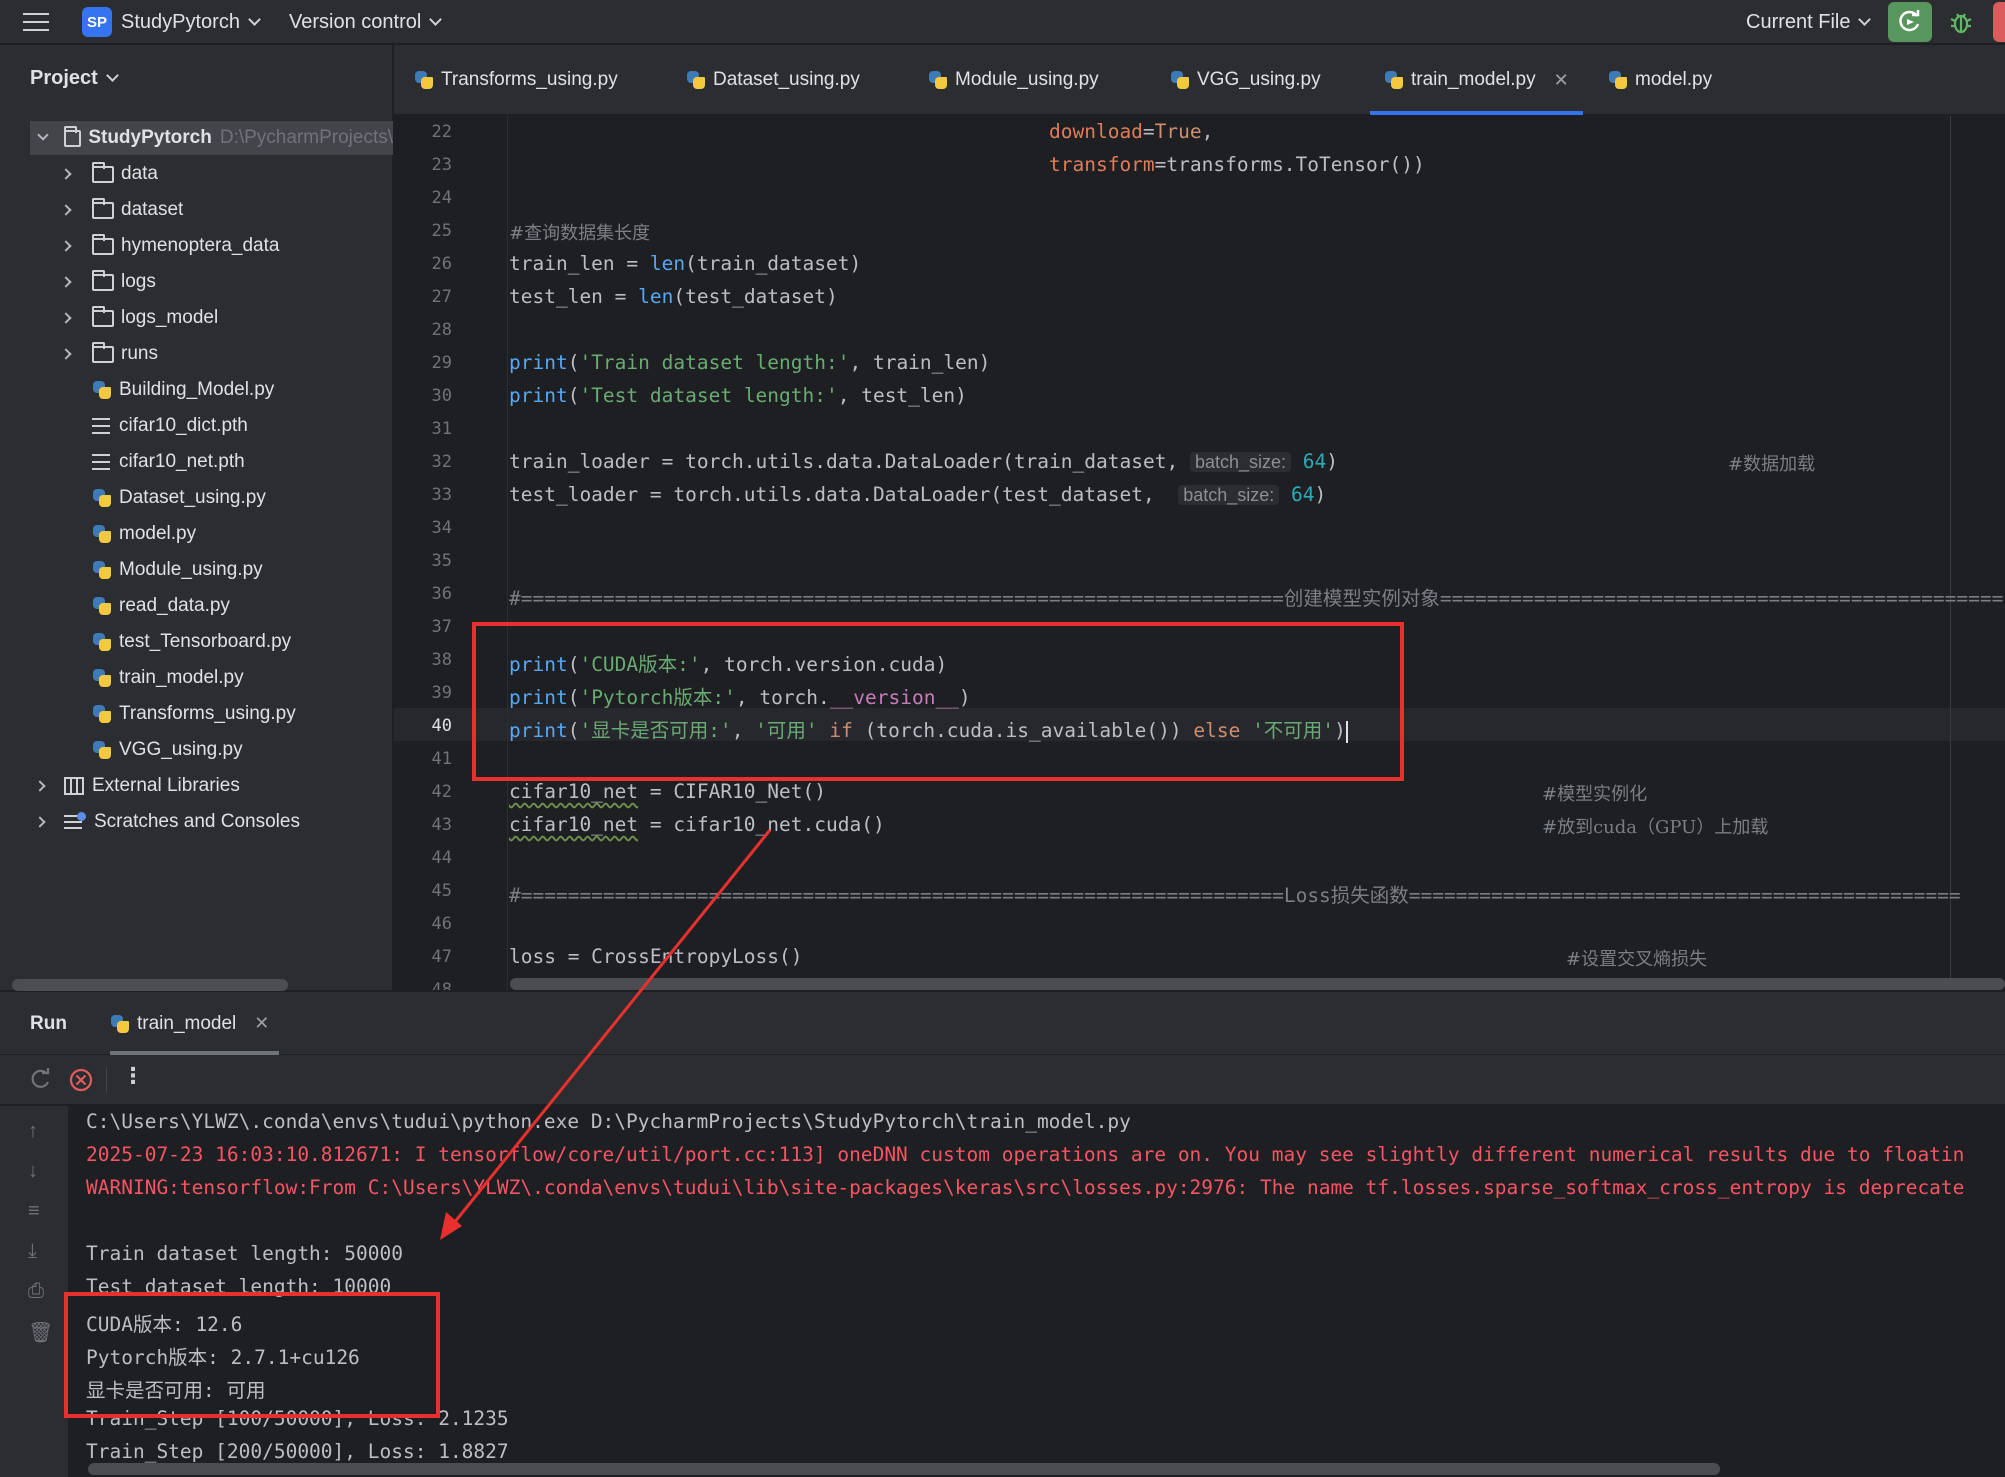  Describe the element at coordinates (1809, 22) in the screenshot. I see `run-config-selector: Current File` at that location.